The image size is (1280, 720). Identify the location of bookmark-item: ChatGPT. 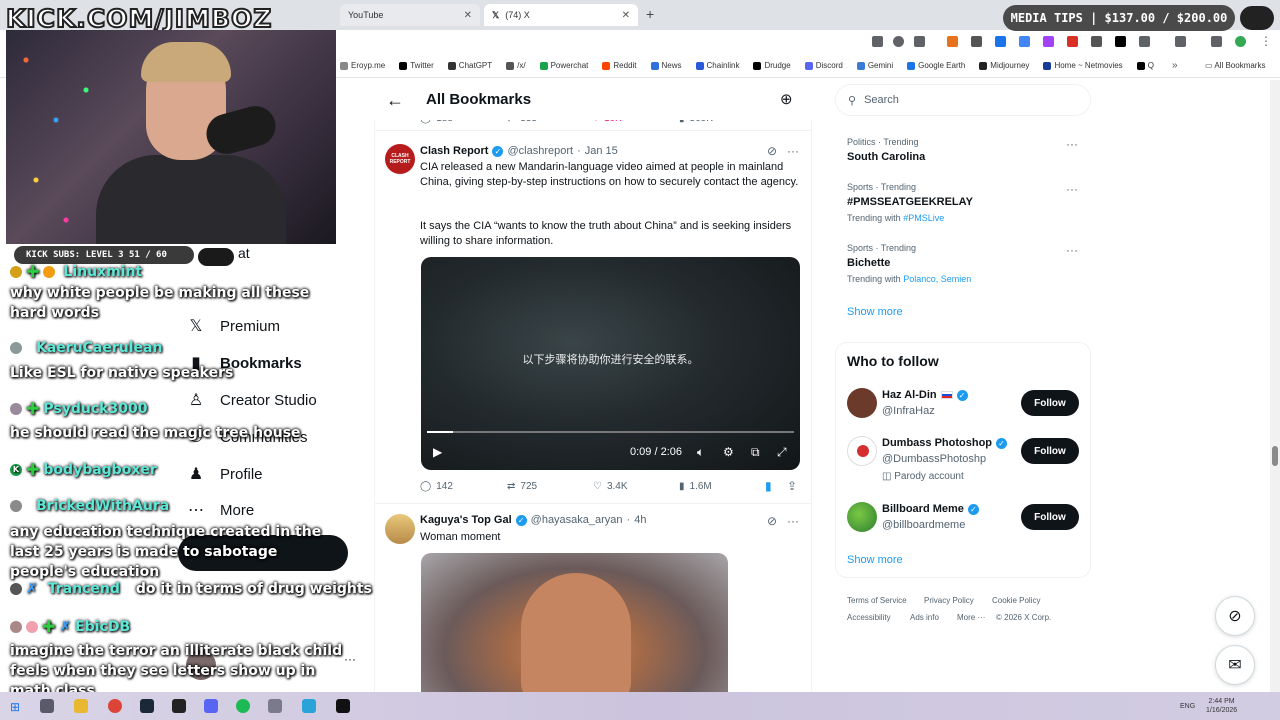
(469, 65).